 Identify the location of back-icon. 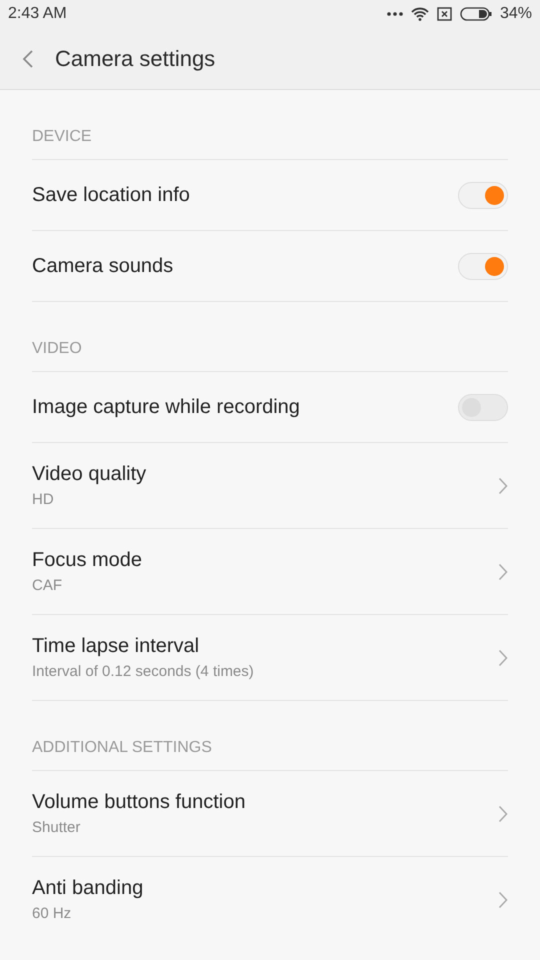
(28, 58).